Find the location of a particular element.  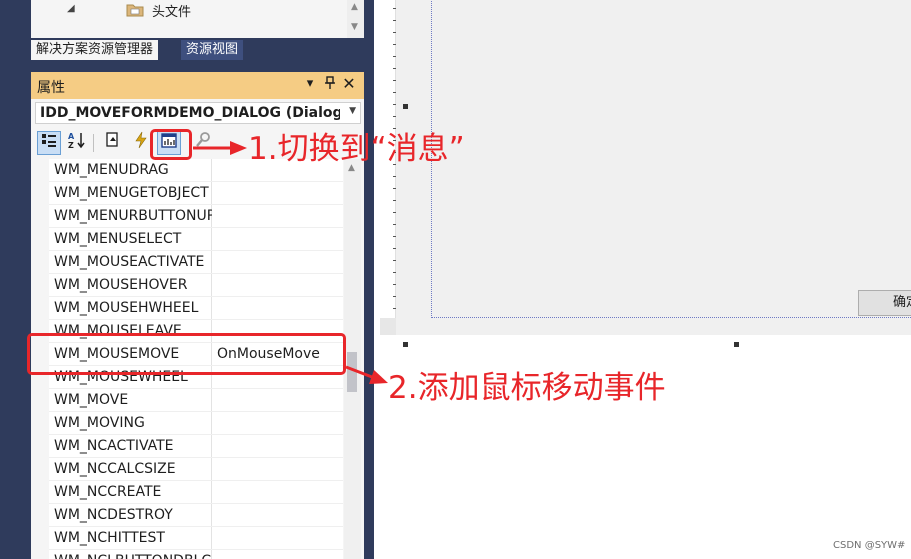

message-name: WM_MOUSEACTIVATE is located at coordinates (129, 262).